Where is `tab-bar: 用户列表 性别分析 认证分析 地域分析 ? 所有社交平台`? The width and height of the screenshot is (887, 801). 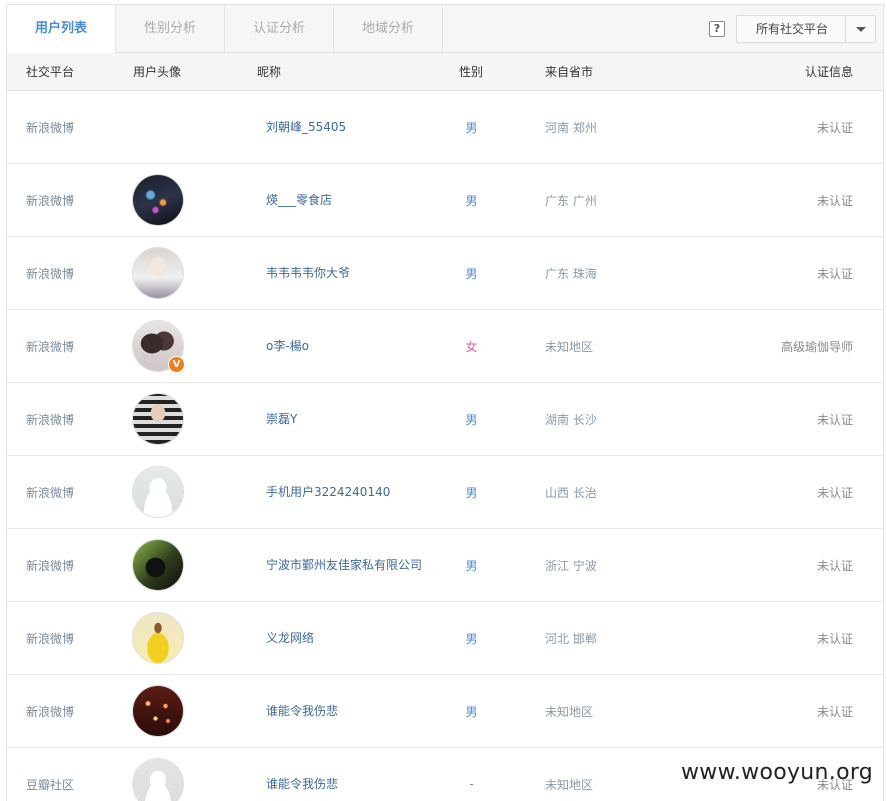
tab-bar: 用户列表 性别分析 认证分析 地域分析 ? 所有社交平台 is located at coordinates (445, 29).